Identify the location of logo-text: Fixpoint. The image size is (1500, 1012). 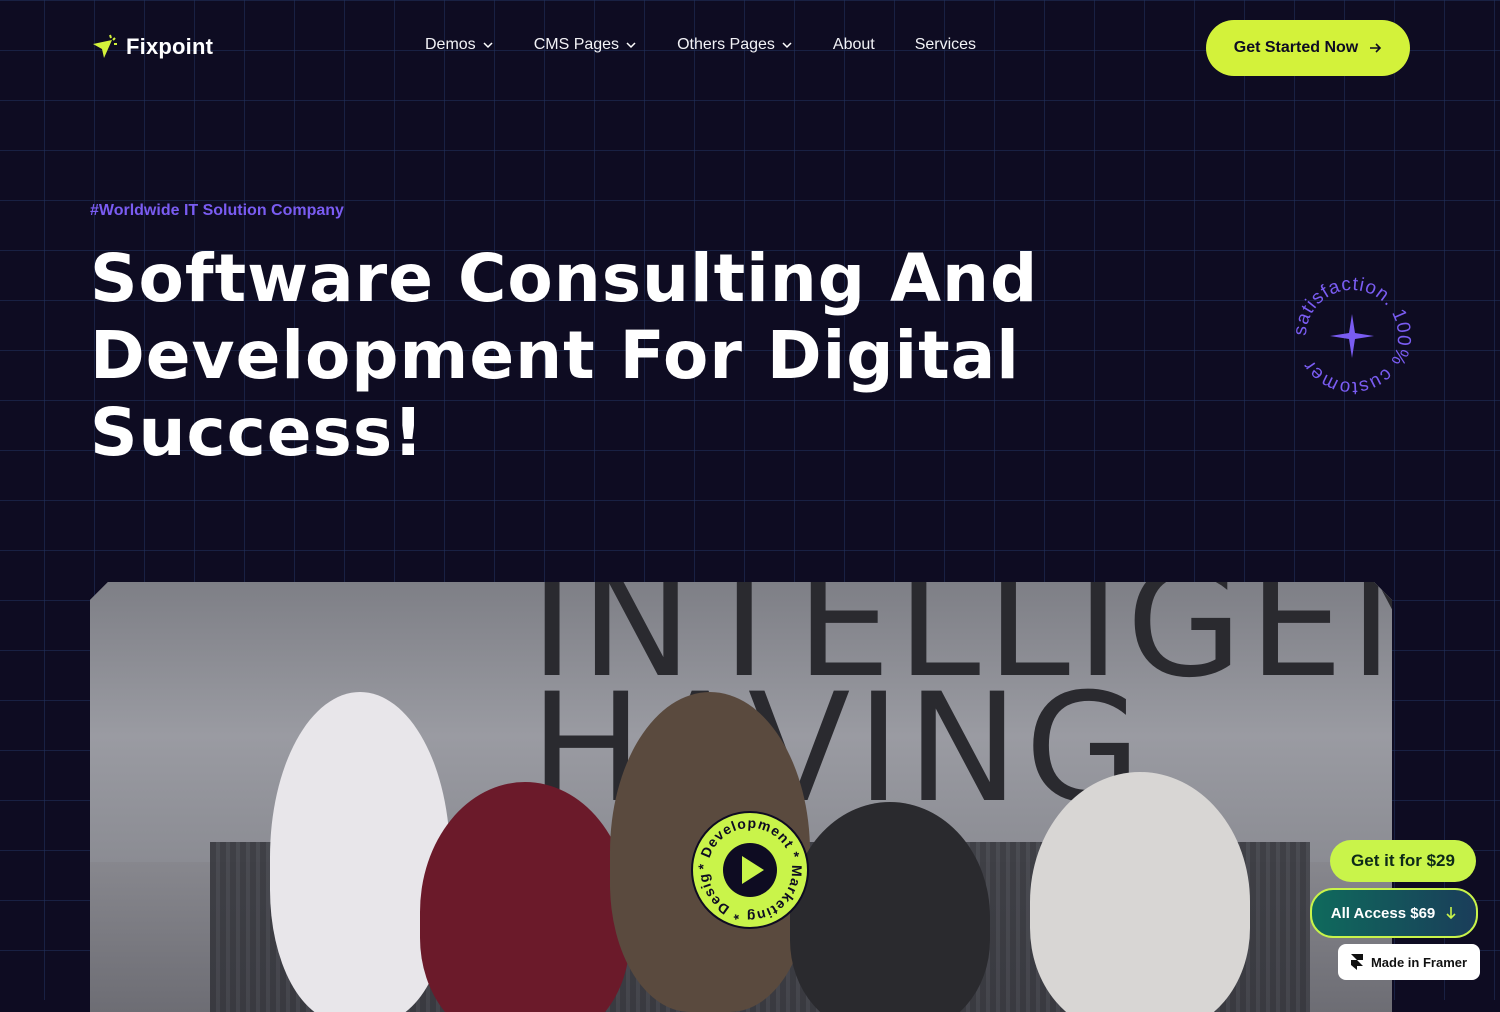
(170, 46).